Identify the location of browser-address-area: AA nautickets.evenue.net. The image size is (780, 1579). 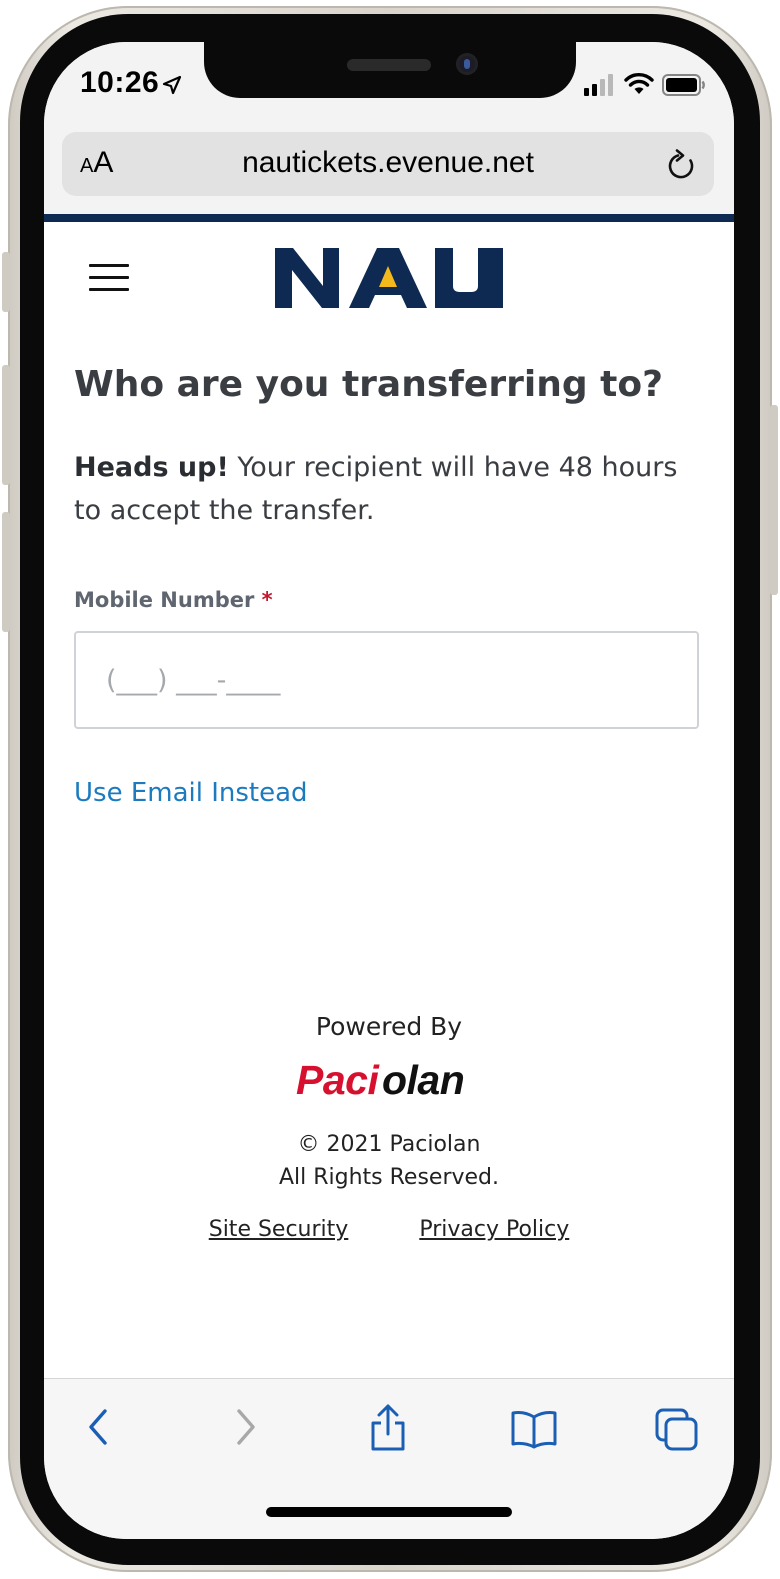
(389, 172).